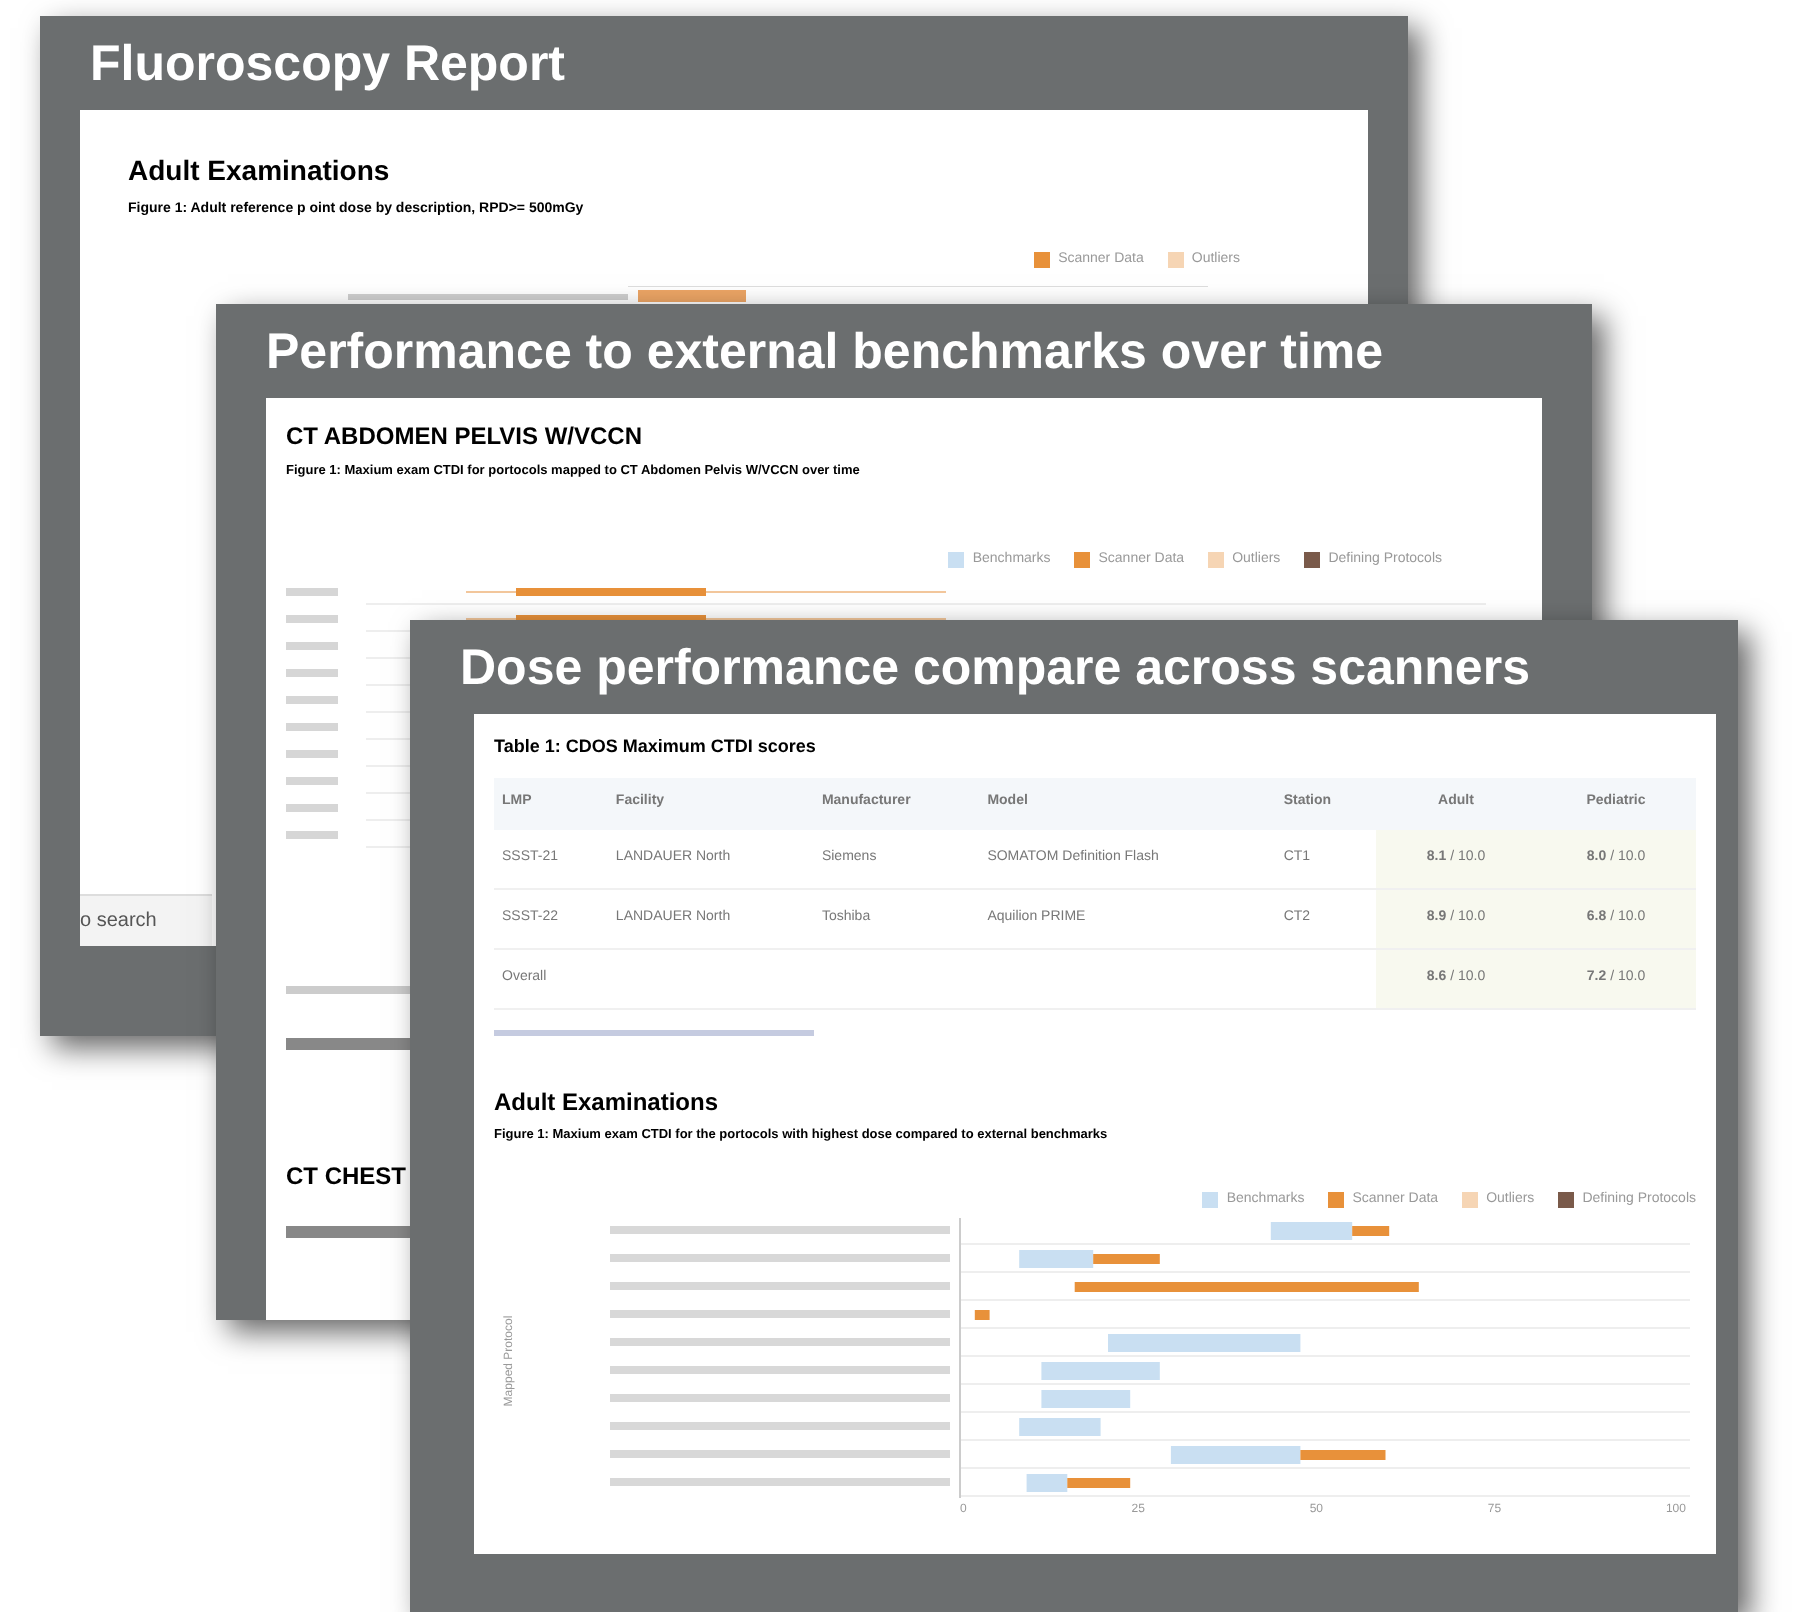 The width and height of the screenshot is (1794, 1612). What do you see at coordinates (328, 65) in the screenshot?
I see `window-title: Fluoroscopy Report` at bounding box center [328, 65].